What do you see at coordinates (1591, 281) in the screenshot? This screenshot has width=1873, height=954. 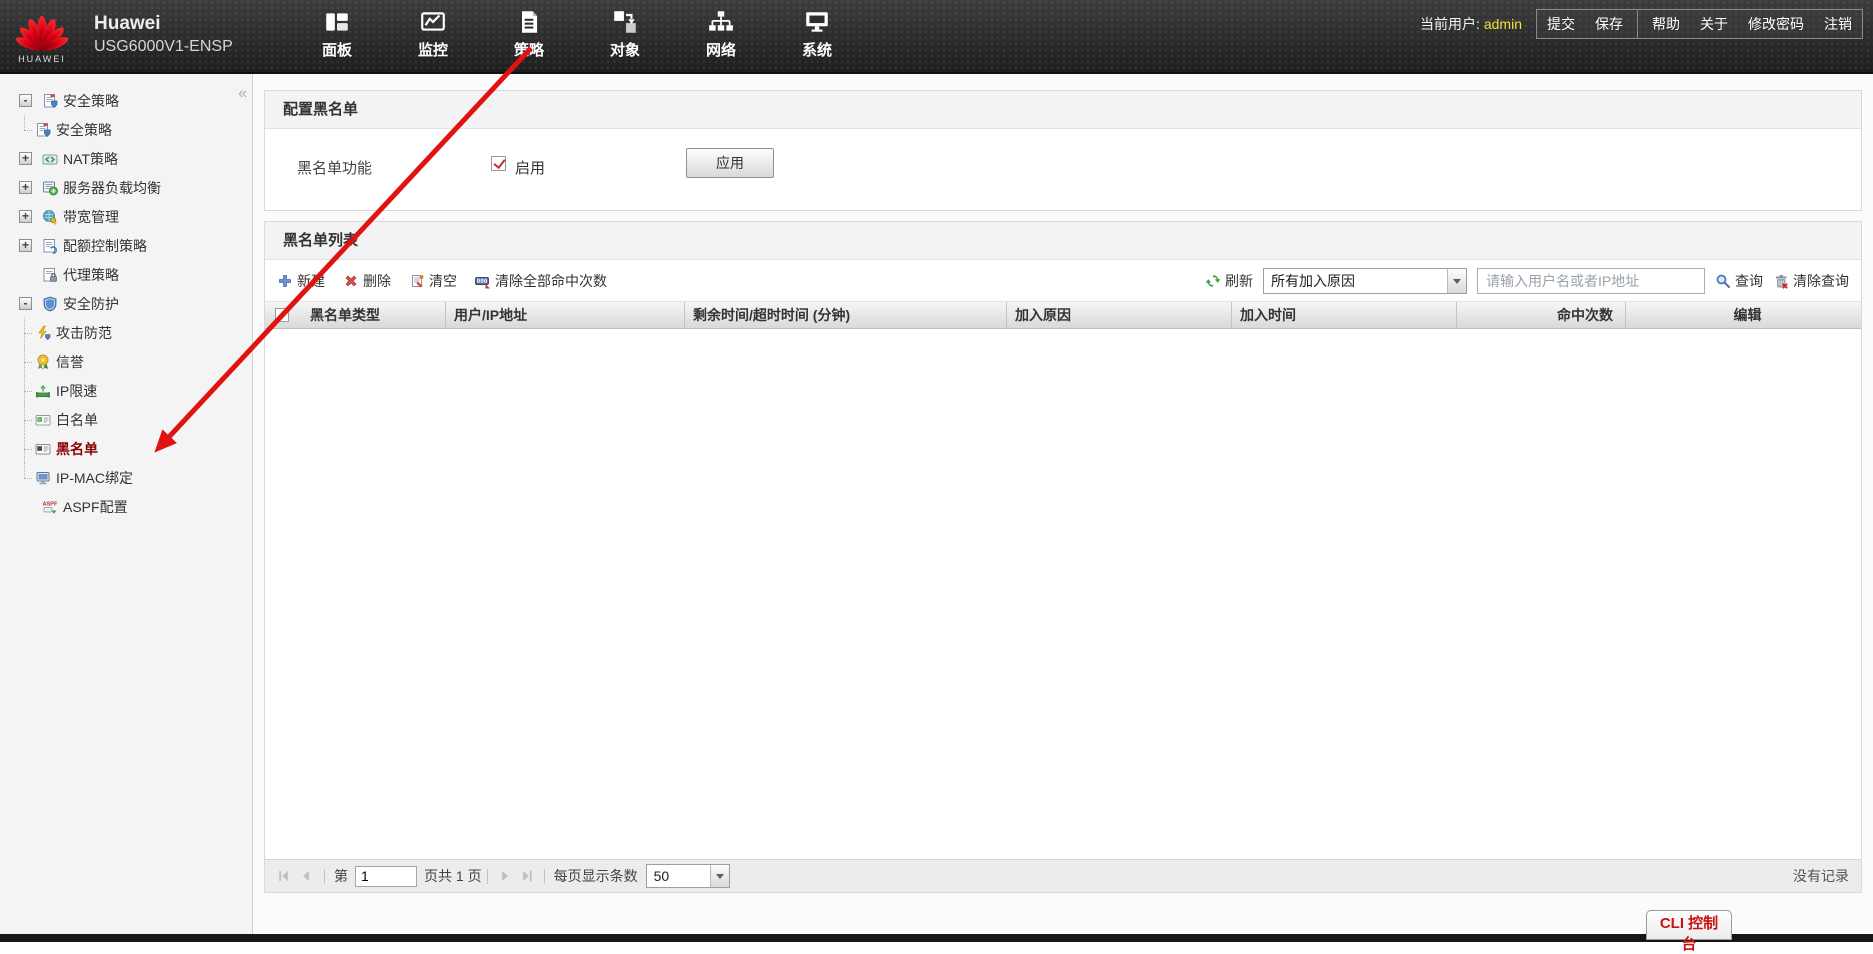 I see `search-input` at bounding box center [1591, 281].